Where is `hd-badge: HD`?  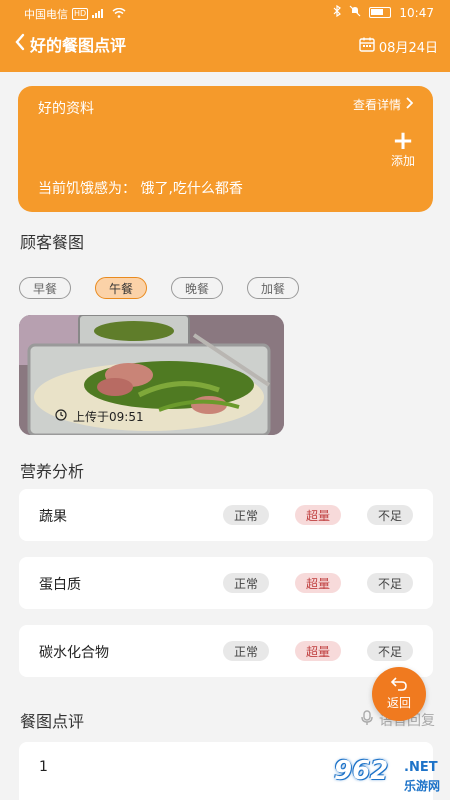
hd-badge: HD is located at coordinates (80, 14).